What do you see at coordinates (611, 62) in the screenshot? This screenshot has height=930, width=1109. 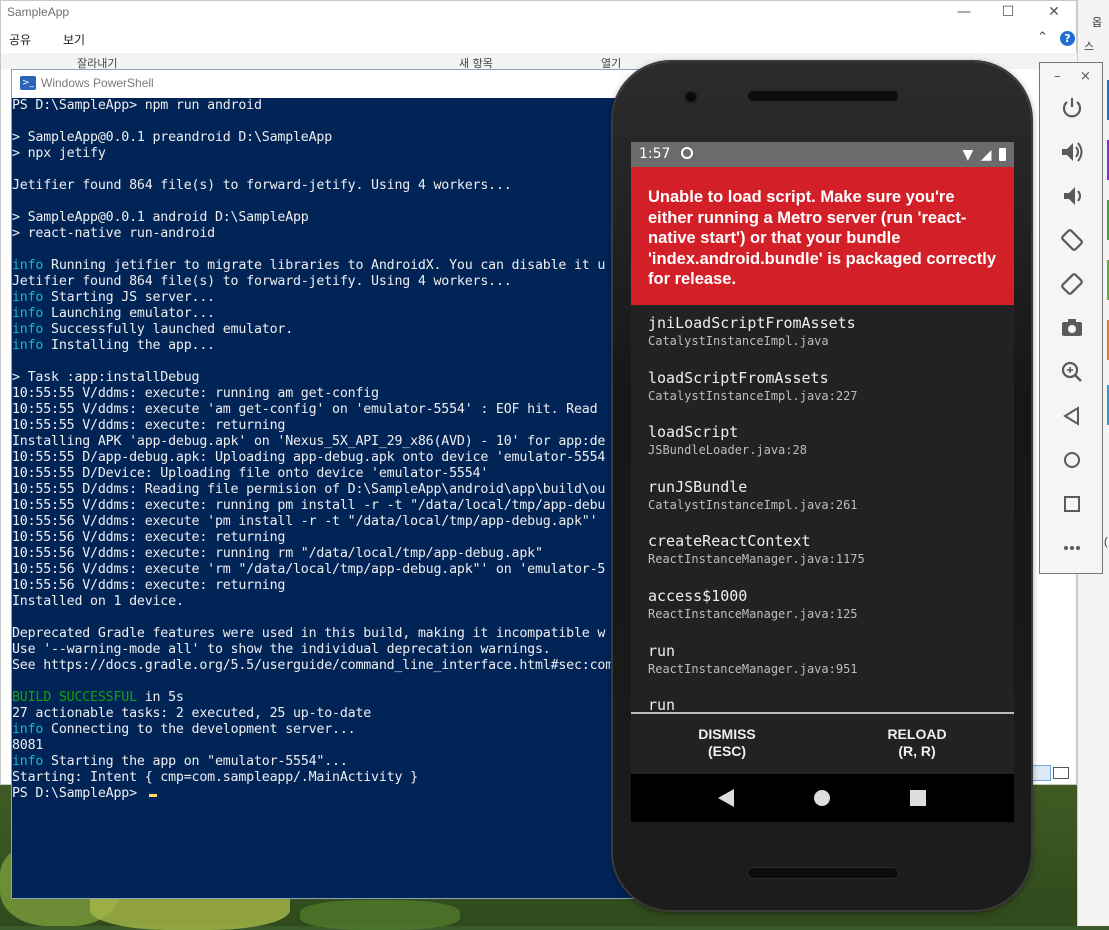 I see `ribbon-open: 열기` at bounding box center [611, 62].